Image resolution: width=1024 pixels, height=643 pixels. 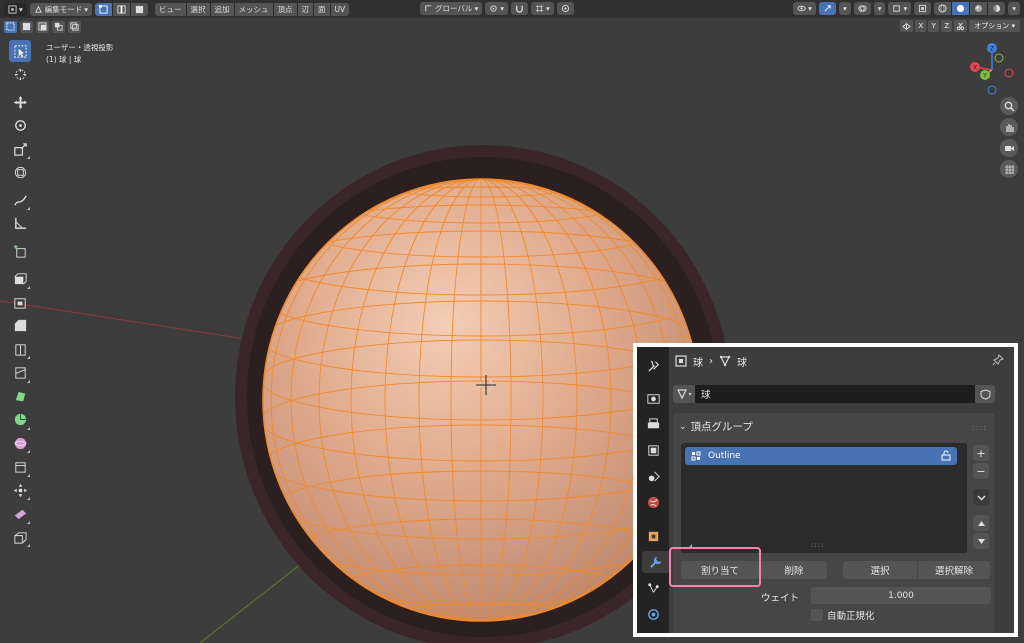 What do you see at coordinates (921, 26) in the screenshot?
I see `mirror-x-toggle: X` at bounding box center [921, 26].